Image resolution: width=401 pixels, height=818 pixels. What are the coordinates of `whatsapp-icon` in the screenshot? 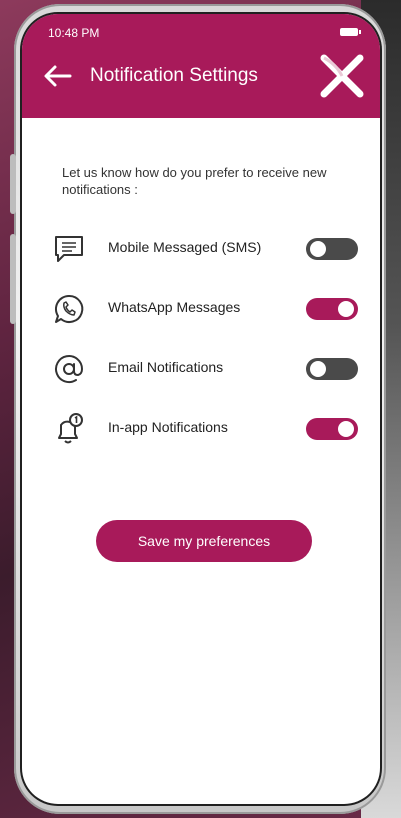 It's located at (69, 308).